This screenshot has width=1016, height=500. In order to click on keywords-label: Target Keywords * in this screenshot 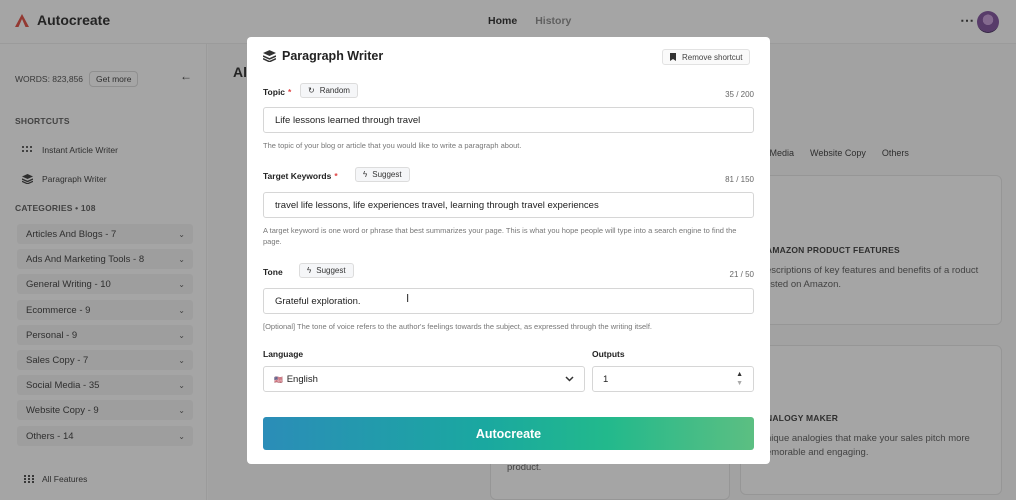, I will do `click(300, 176)`.